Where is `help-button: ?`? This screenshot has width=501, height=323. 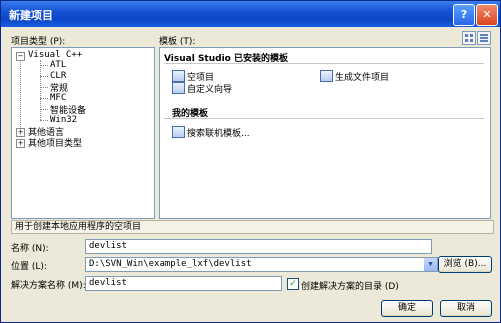
help-button: ? is located at coordinates (464, 15).